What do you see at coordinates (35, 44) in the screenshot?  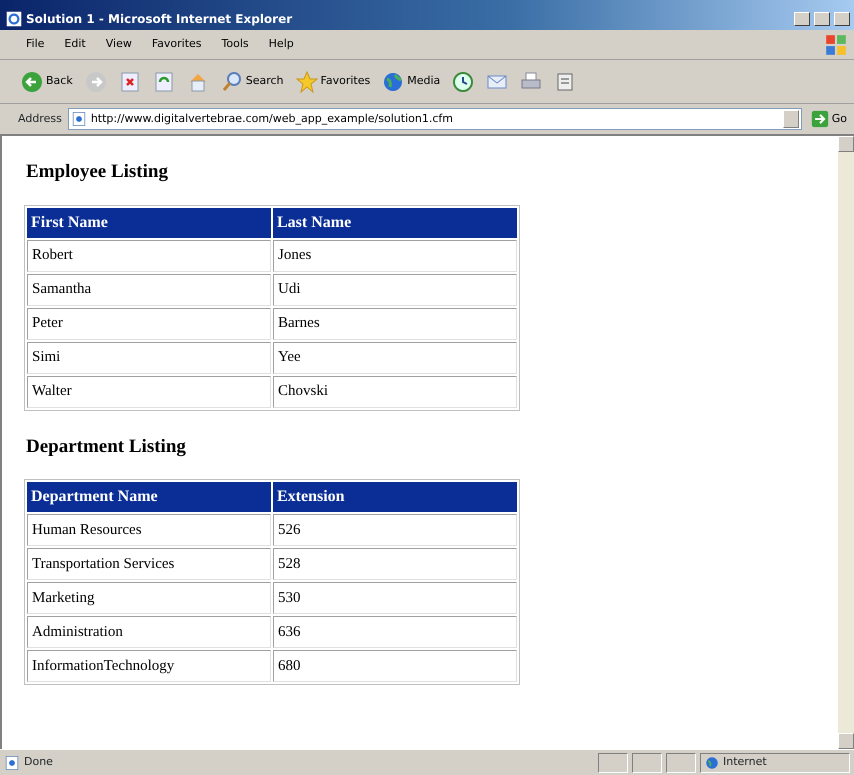 I see `menu-item: File` at bounding box center [35, 44].